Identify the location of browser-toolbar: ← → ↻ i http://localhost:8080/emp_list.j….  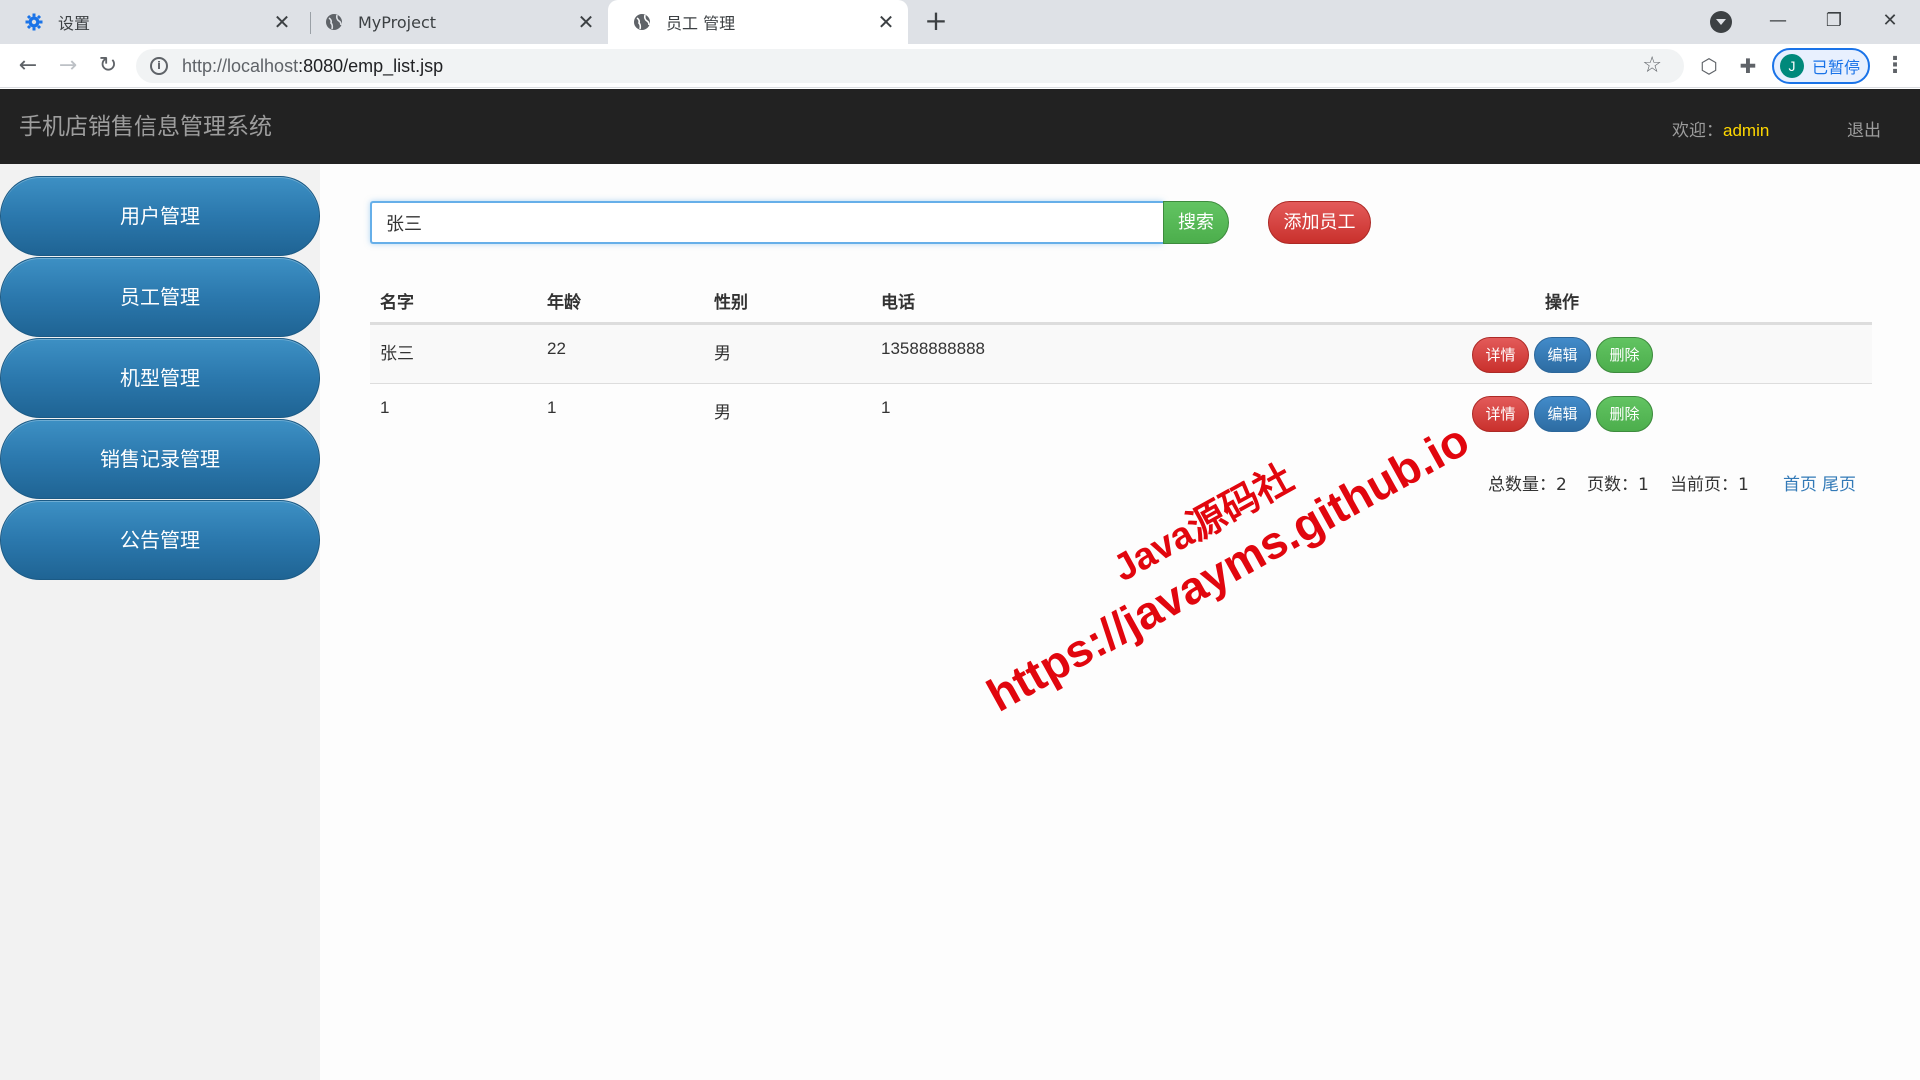
(960, 66).